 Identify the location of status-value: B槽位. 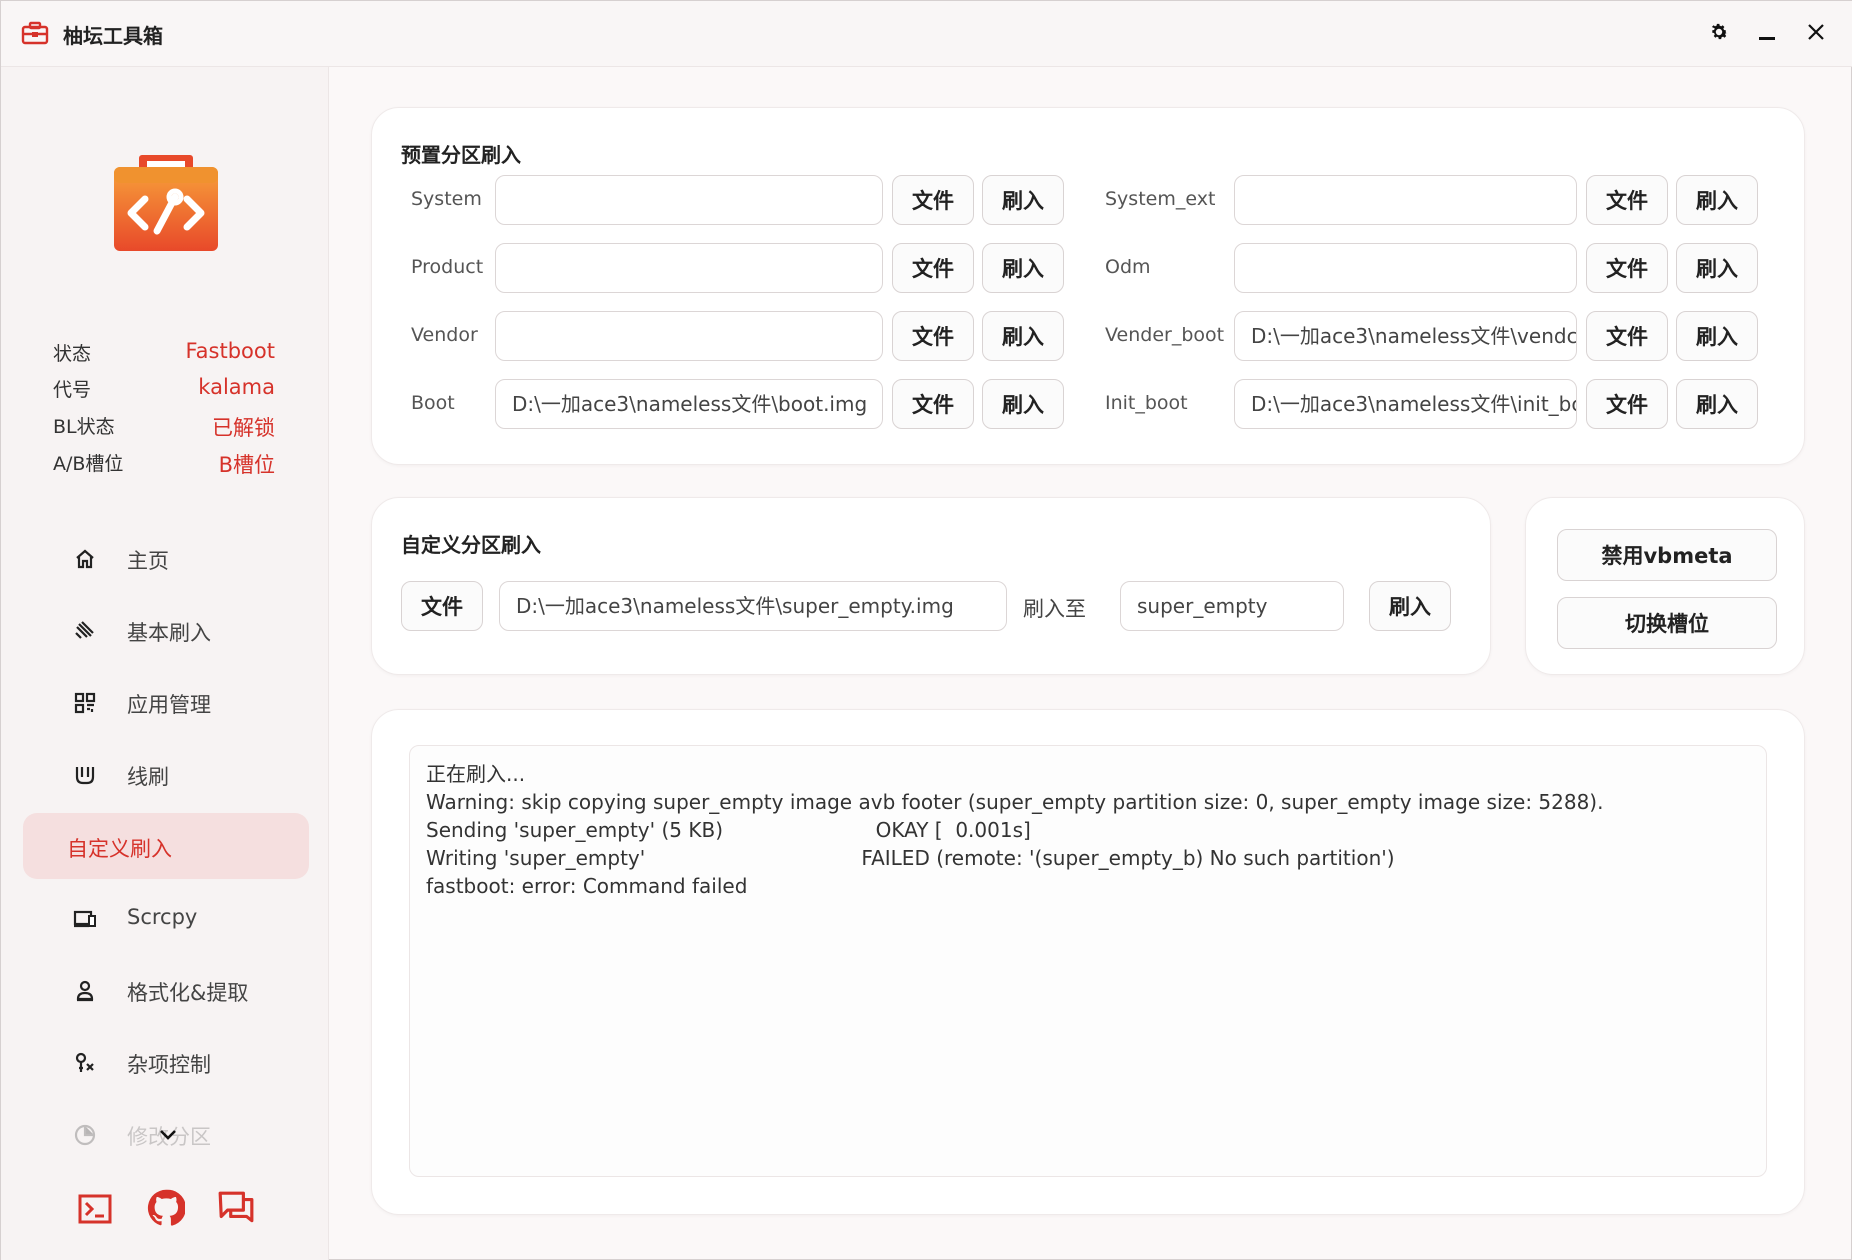
(246, 465).